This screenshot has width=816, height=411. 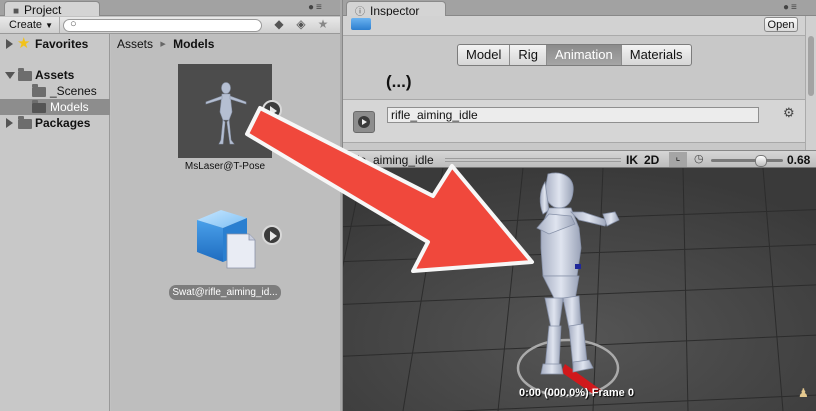 I want to click on annotation-arrow, so click(x=389, y=189).